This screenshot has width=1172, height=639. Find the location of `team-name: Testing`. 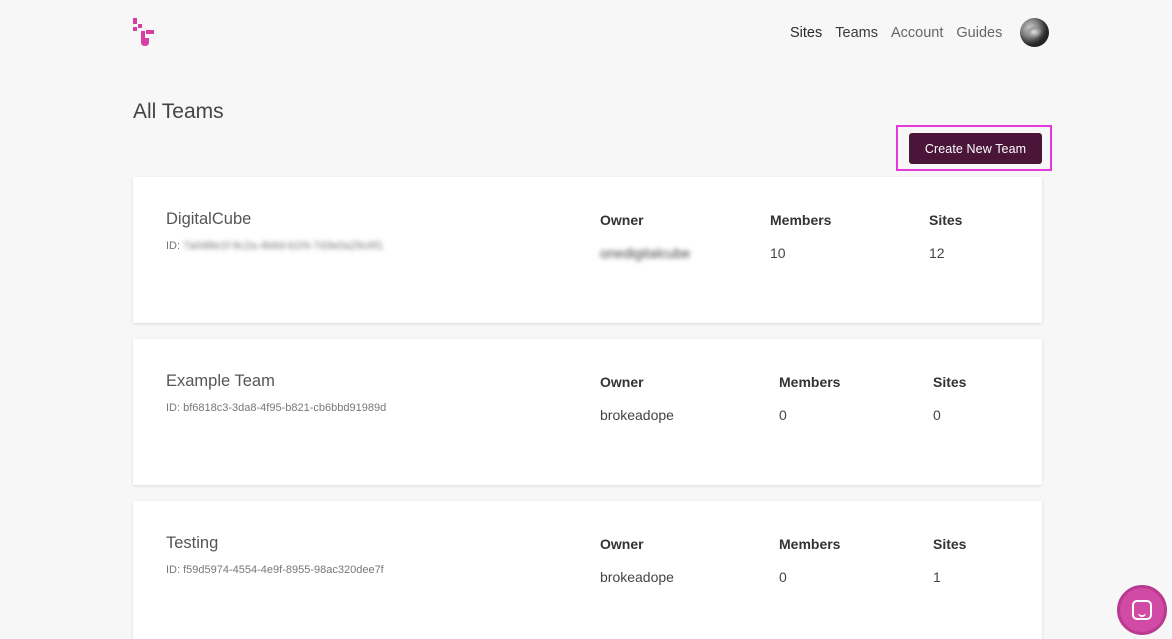

team-name: Testing is located at coordinates (192, 543).